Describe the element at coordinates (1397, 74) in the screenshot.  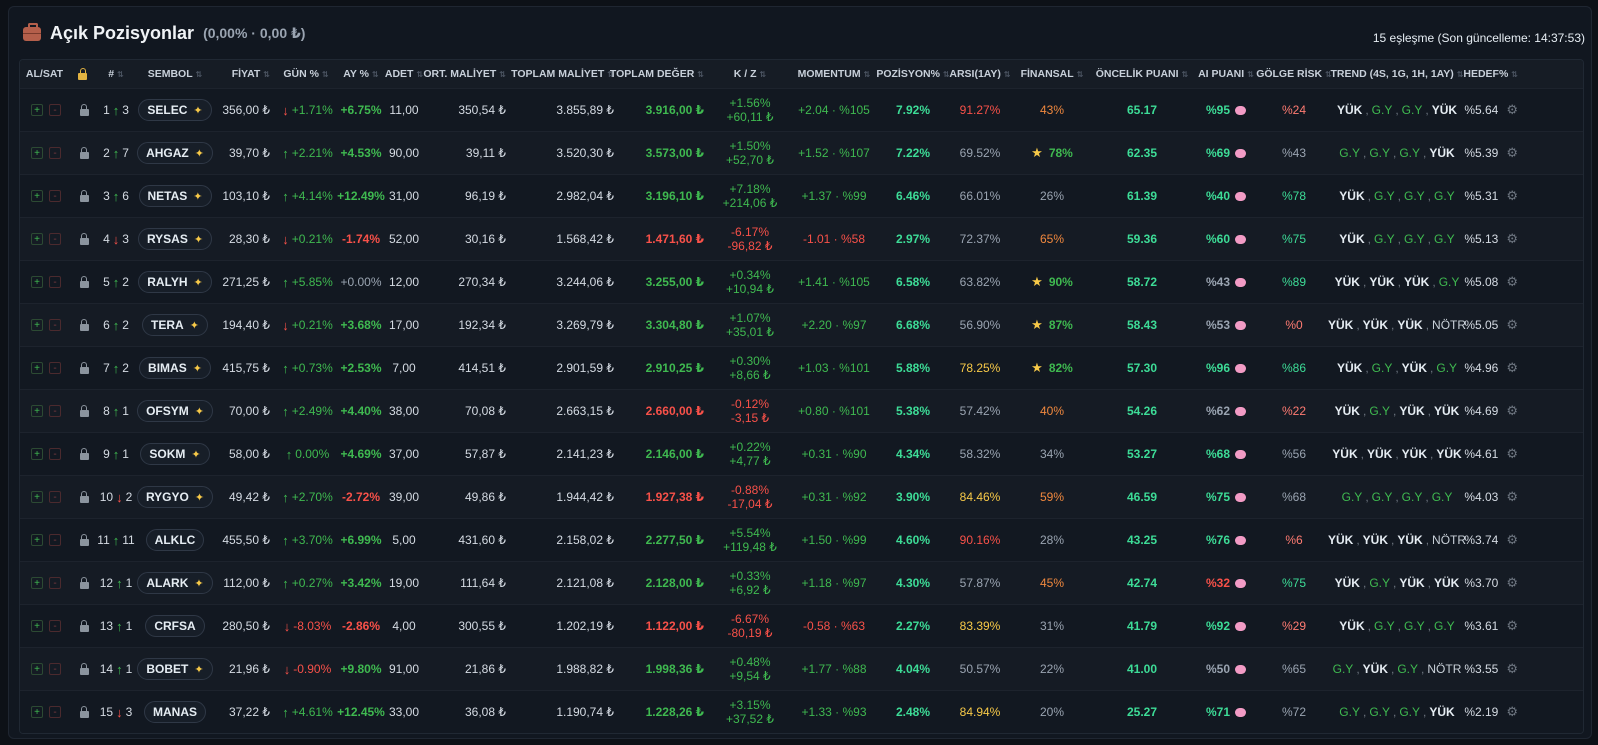
I see `column-header: TREND (4S, 1G, 1H, 1AY)` at that location.